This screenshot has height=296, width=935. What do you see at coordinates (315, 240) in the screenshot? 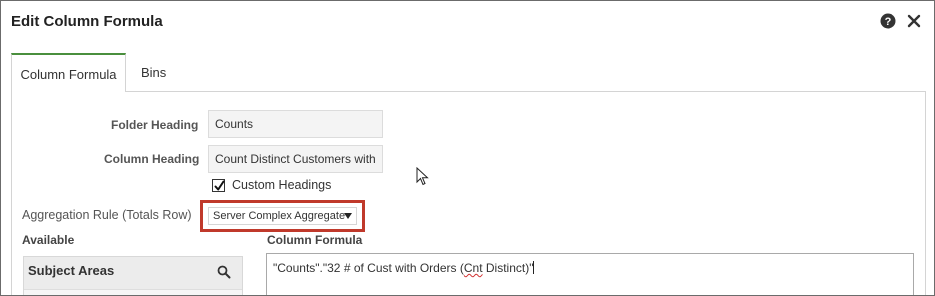
I see `column-formula-label: Column Formula` at bounding box center [315, 240].